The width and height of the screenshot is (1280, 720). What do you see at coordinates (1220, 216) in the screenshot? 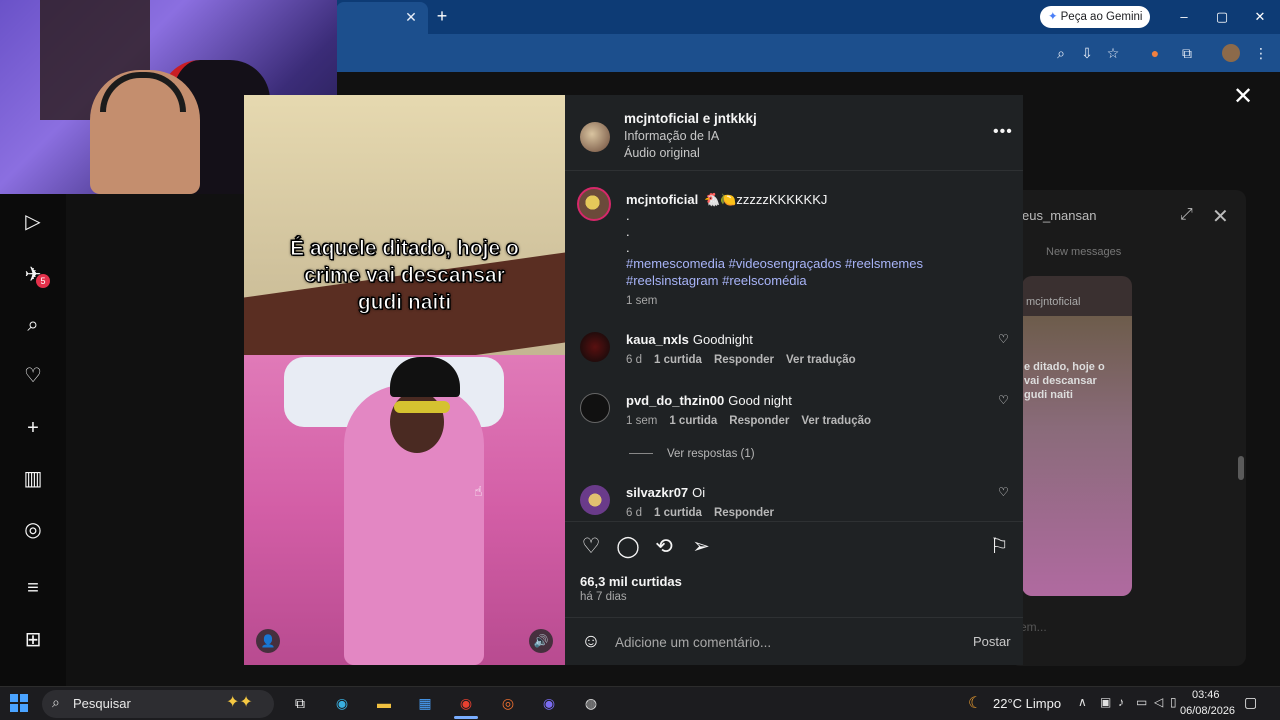
I see `dm-close-icon: ✕` at bounding box center [1220, 216].